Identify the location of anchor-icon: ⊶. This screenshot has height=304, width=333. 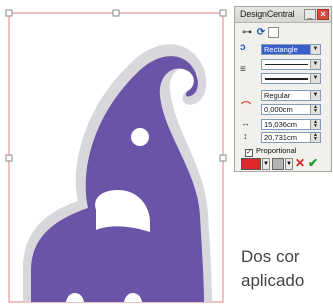
(247, 32).